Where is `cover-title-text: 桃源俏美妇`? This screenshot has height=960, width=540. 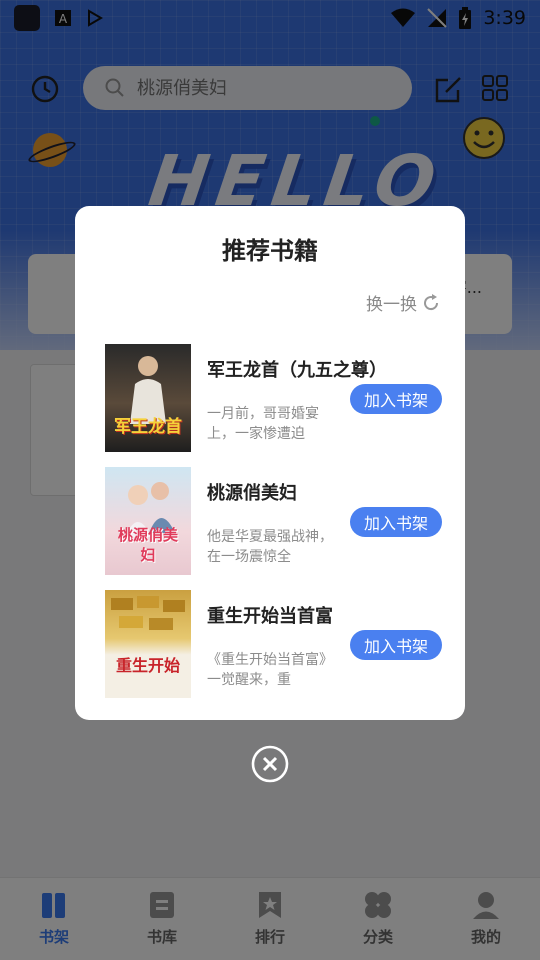
cover-title-text: 桃源俏美妇 is located at coordinates (147, 545).